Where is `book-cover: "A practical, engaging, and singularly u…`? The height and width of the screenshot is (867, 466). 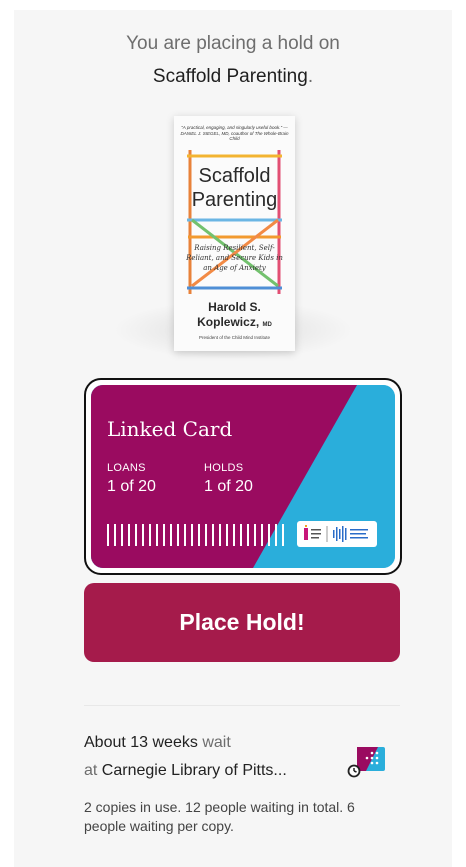 book-cover: "A practical, engaging, and singularly u… is located at coordinates (234, 233).